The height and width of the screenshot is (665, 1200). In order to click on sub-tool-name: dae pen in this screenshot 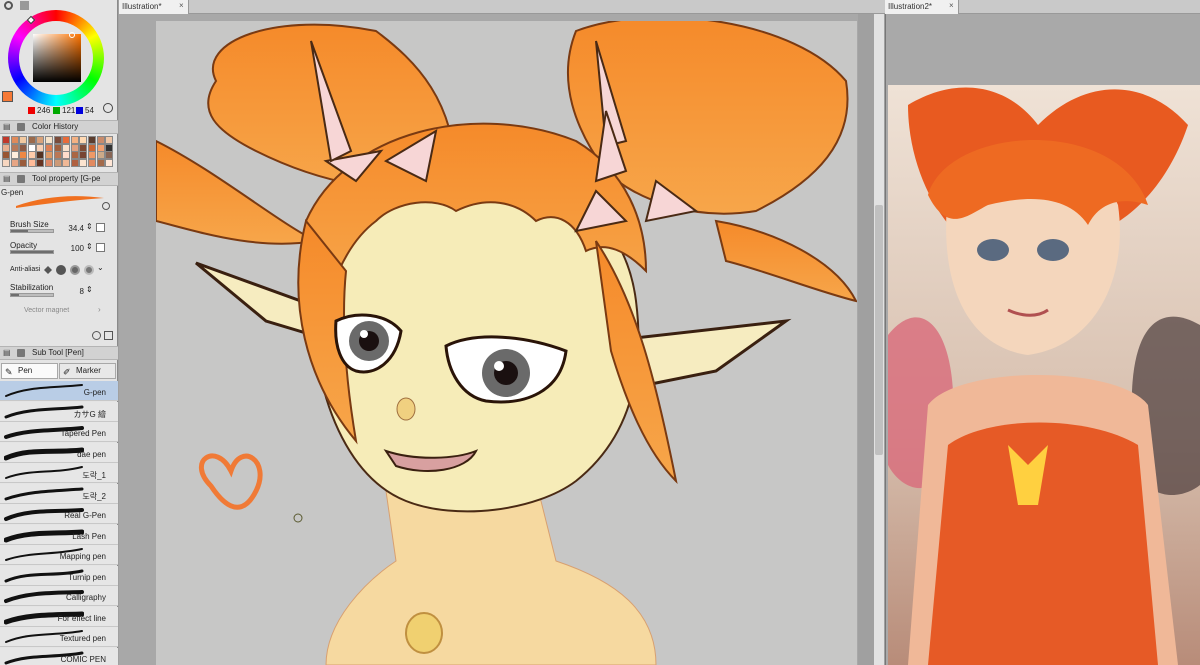, I will do `click(91, 454)`.